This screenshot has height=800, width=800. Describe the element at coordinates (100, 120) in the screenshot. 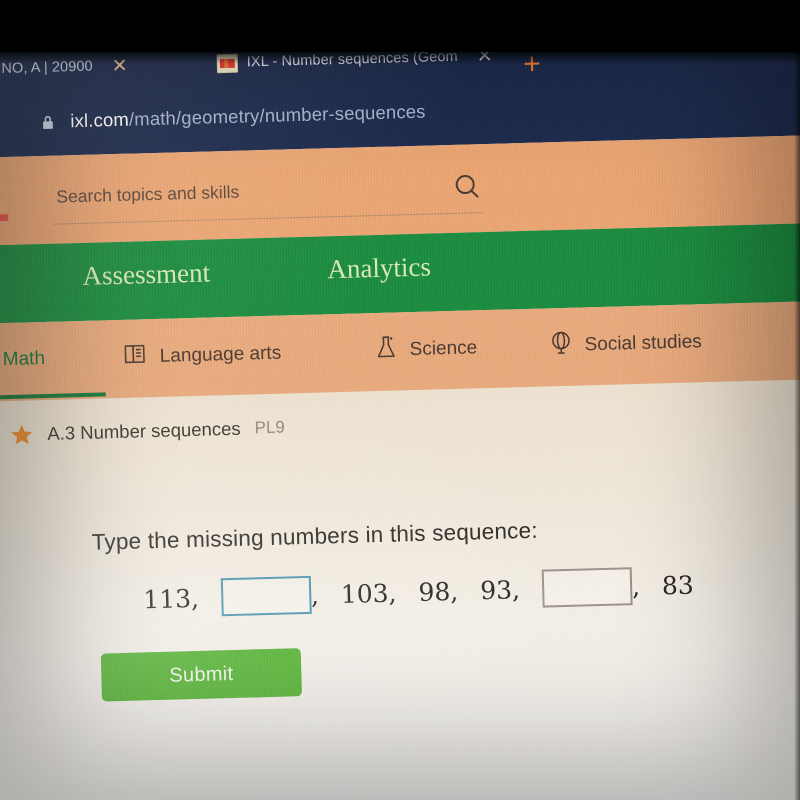

I see `url-host: ixl.com` at that location.